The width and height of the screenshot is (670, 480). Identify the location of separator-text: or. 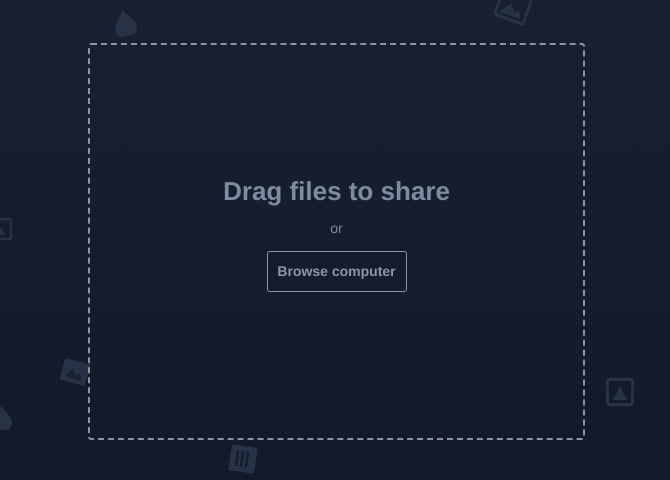
(336, 228).